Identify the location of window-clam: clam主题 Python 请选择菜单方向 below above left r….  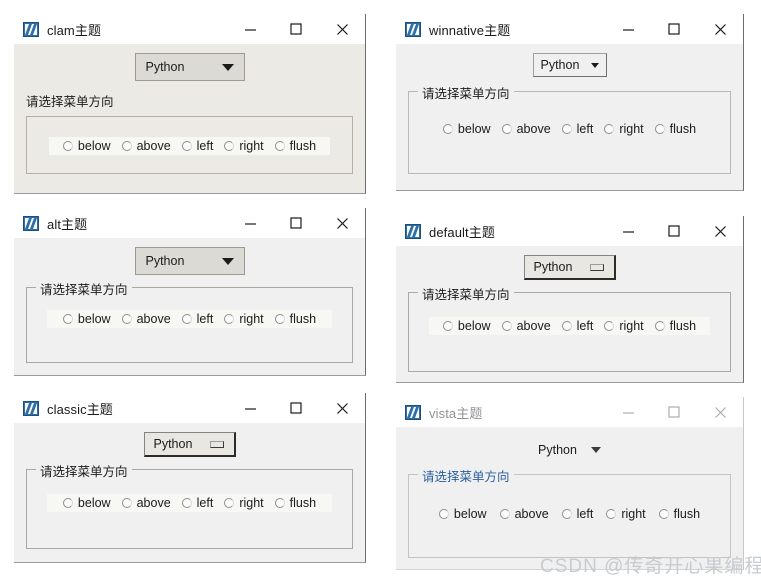
(190, 104).